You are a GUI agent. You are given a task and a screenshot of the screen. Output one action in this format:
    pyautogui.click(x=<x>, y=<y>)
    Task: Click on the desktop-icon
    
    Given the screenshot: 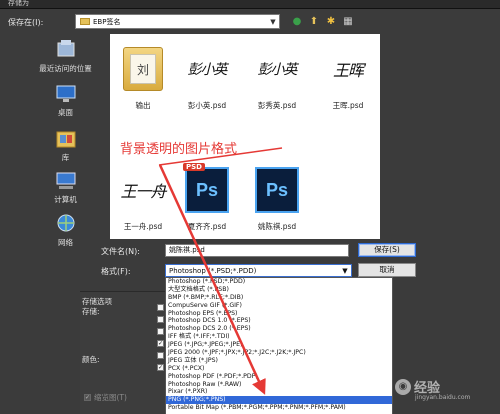 What is the action you would take?
    pyautogui.click(x=65, y=93)
    